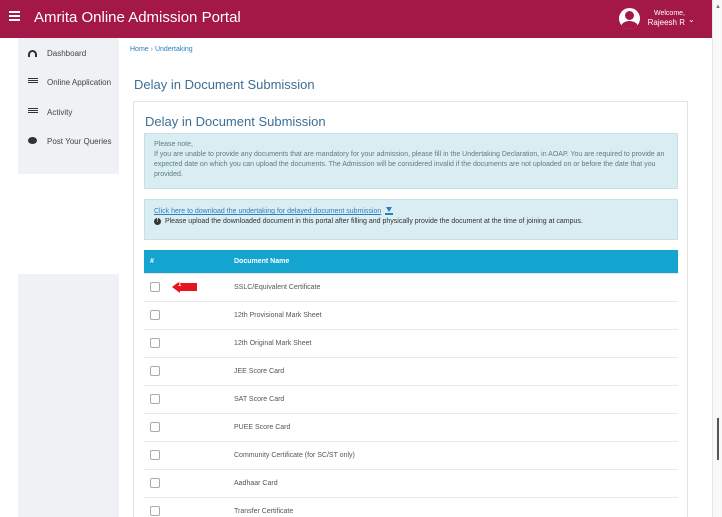  I want to click on sidebar-item-label: Dashboard, so click(67, 53).